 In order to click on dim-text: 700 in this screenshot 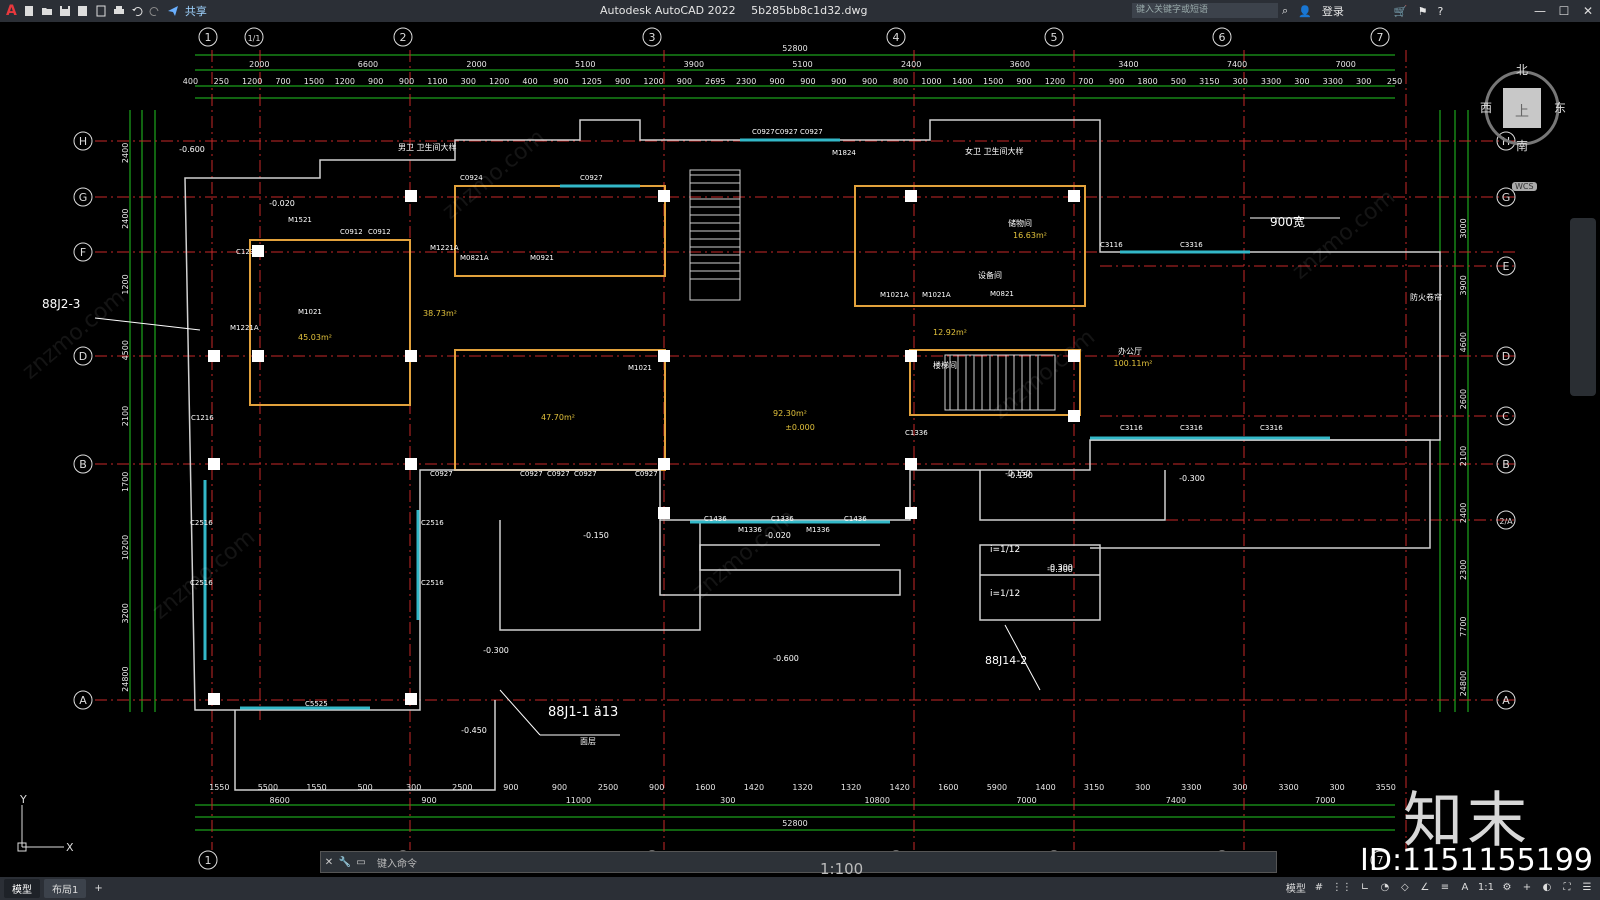, I will do `click(1085, 81)`.